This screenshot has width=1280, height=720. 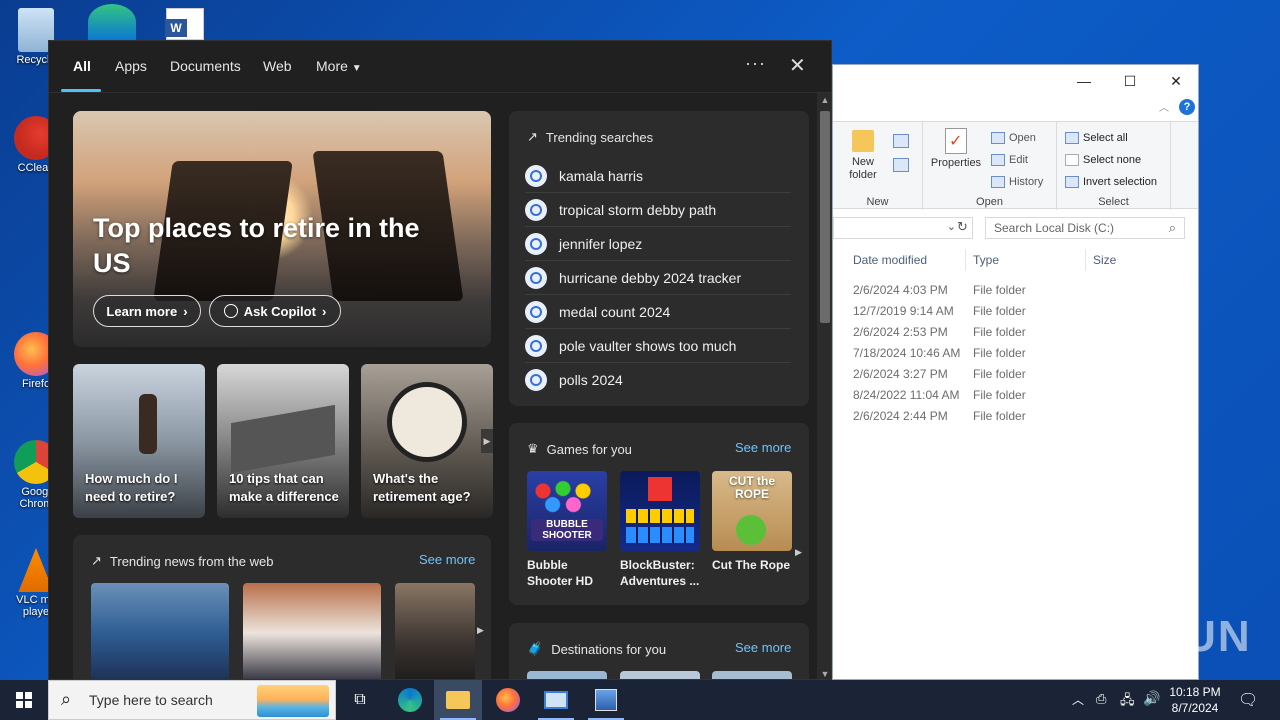 What do you see at coordinates (1101, 699) in the screenshot?
I see `device-icon: ⎙` at bounding box center [1101, 699].